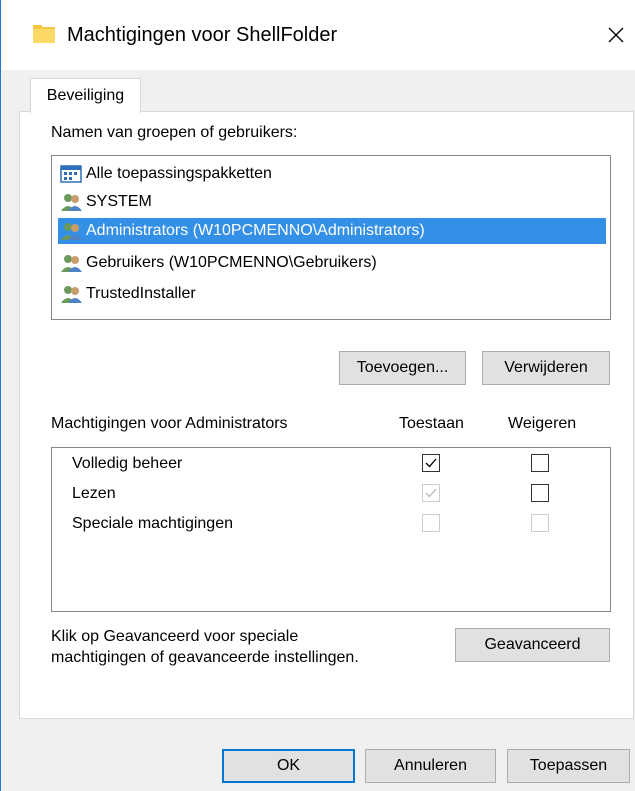 The width and height of the screenshot is (635, 791). Describe the element at coordinates (540, 523) in the screenshot. I see `deny-special-checkbox` at that location.